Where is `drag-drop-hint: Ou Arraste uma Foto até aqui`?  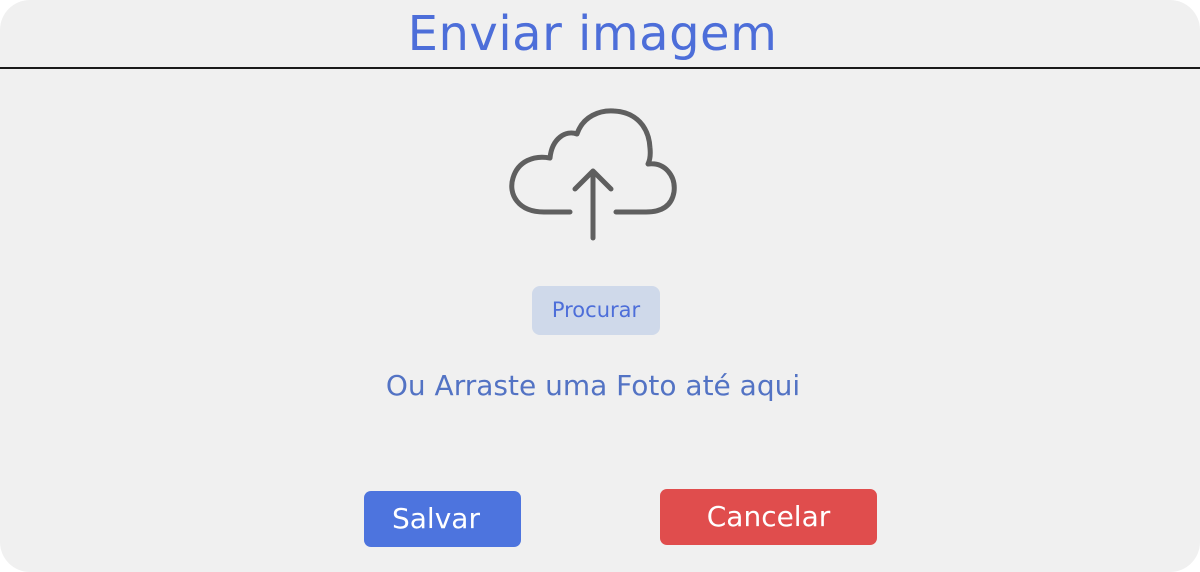 drag-drop-hint: Ou Arraste uma Foto até aqui is located at coordinates (593, 385).